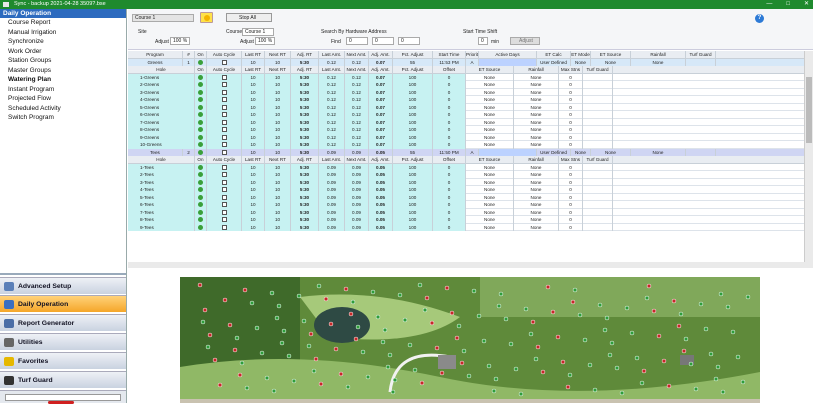  I want to click on hole-row: 3-Tees 10 10 5:30 0.09 0.09 0.05 100 0 None None 0, so click(466, 182).